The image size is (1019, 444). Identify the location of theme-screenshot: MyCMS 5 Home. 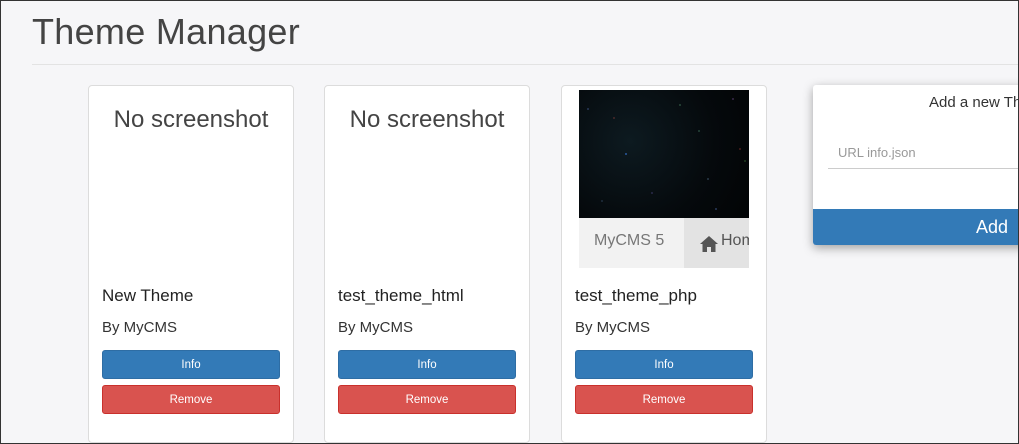
(664, 179).